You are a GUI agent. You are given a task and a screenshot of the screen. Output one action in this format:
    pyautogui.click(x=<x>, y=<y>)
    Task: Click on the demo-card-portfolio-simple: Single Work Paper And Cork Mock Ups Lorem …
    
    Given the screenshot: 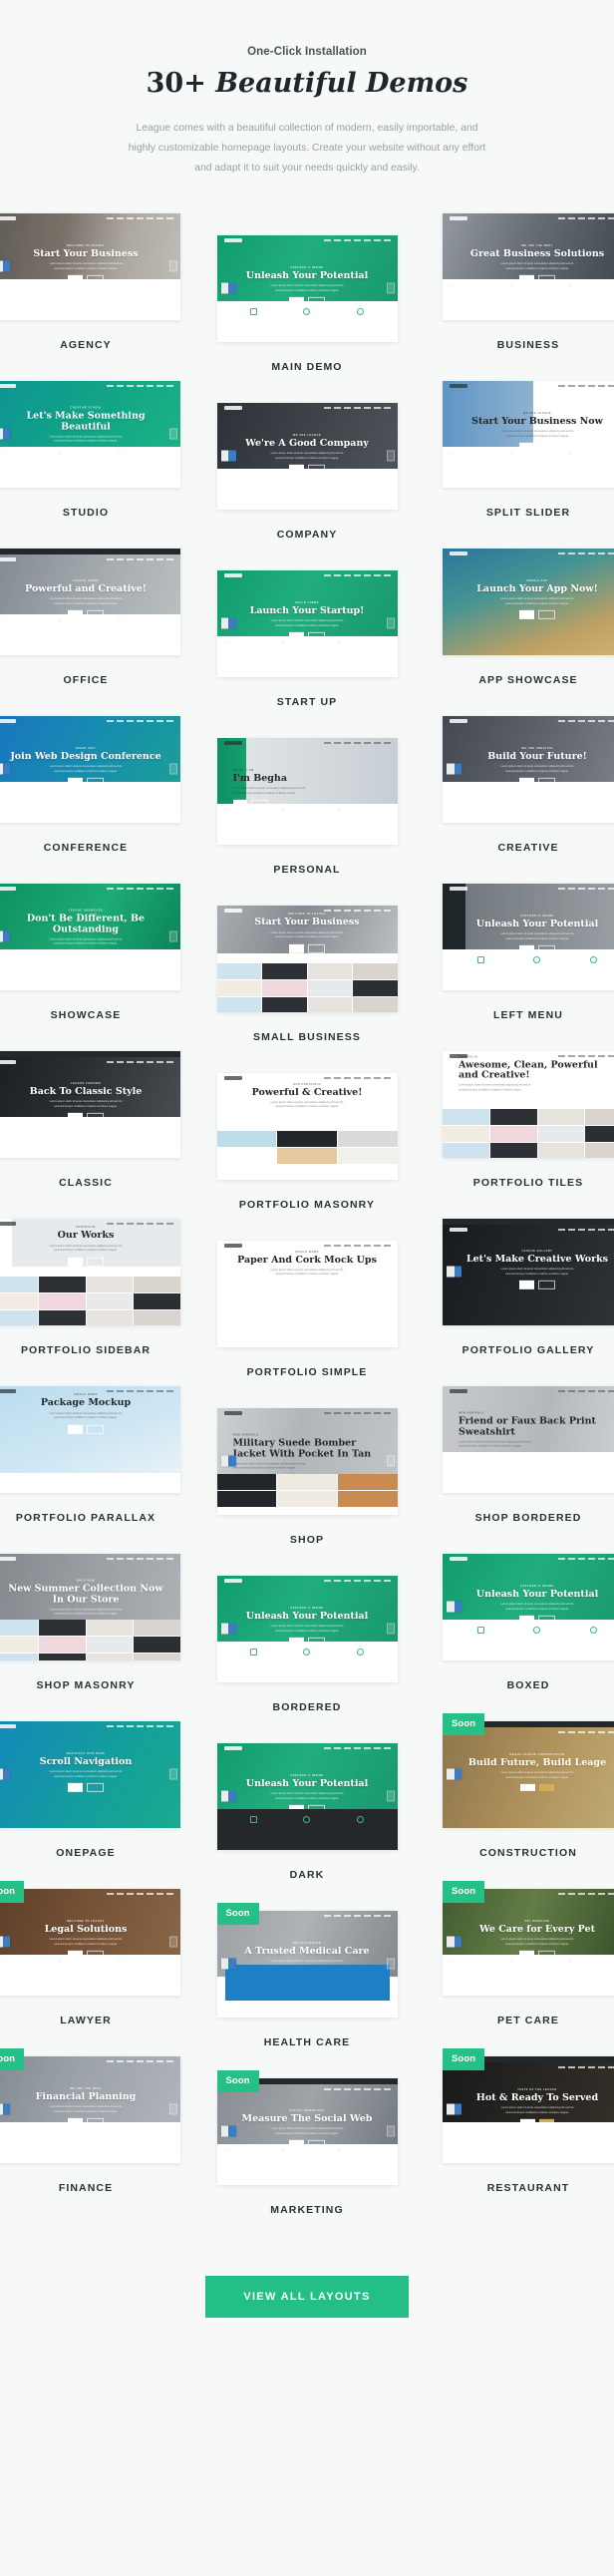 What is the action you would take?
    pyautogui.click(x=307, y=1309)
    